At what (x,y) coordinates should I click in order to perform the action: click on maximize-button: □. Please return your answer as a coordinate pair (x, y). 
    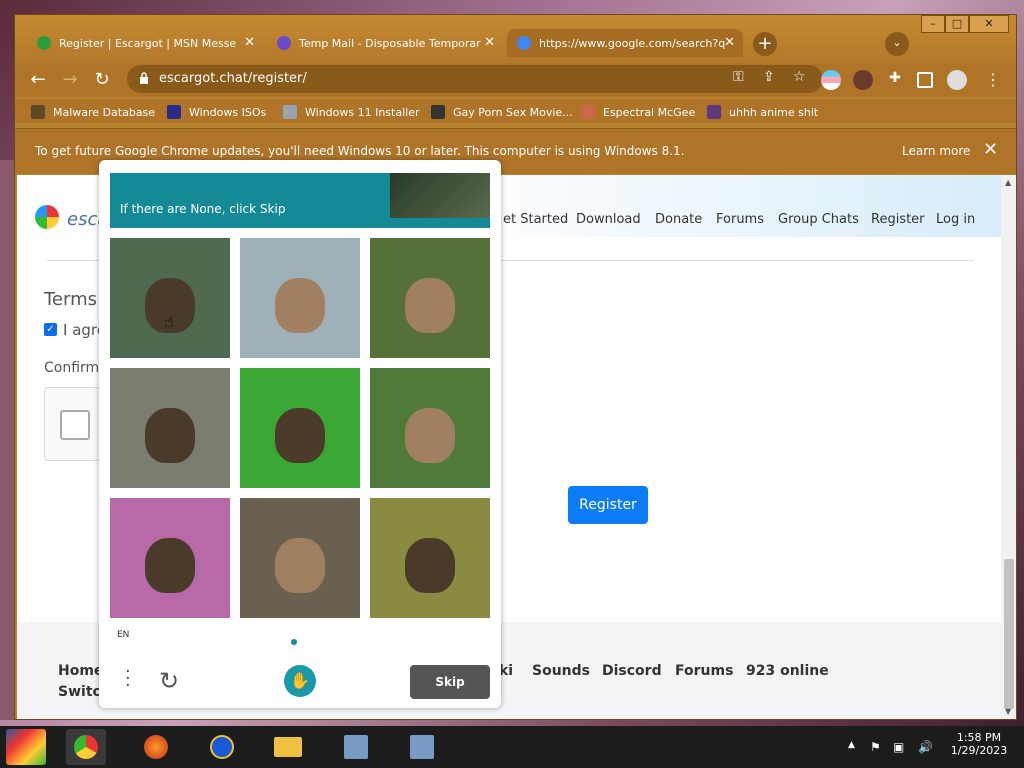
    Looking at the image, I should click on (957, 24).